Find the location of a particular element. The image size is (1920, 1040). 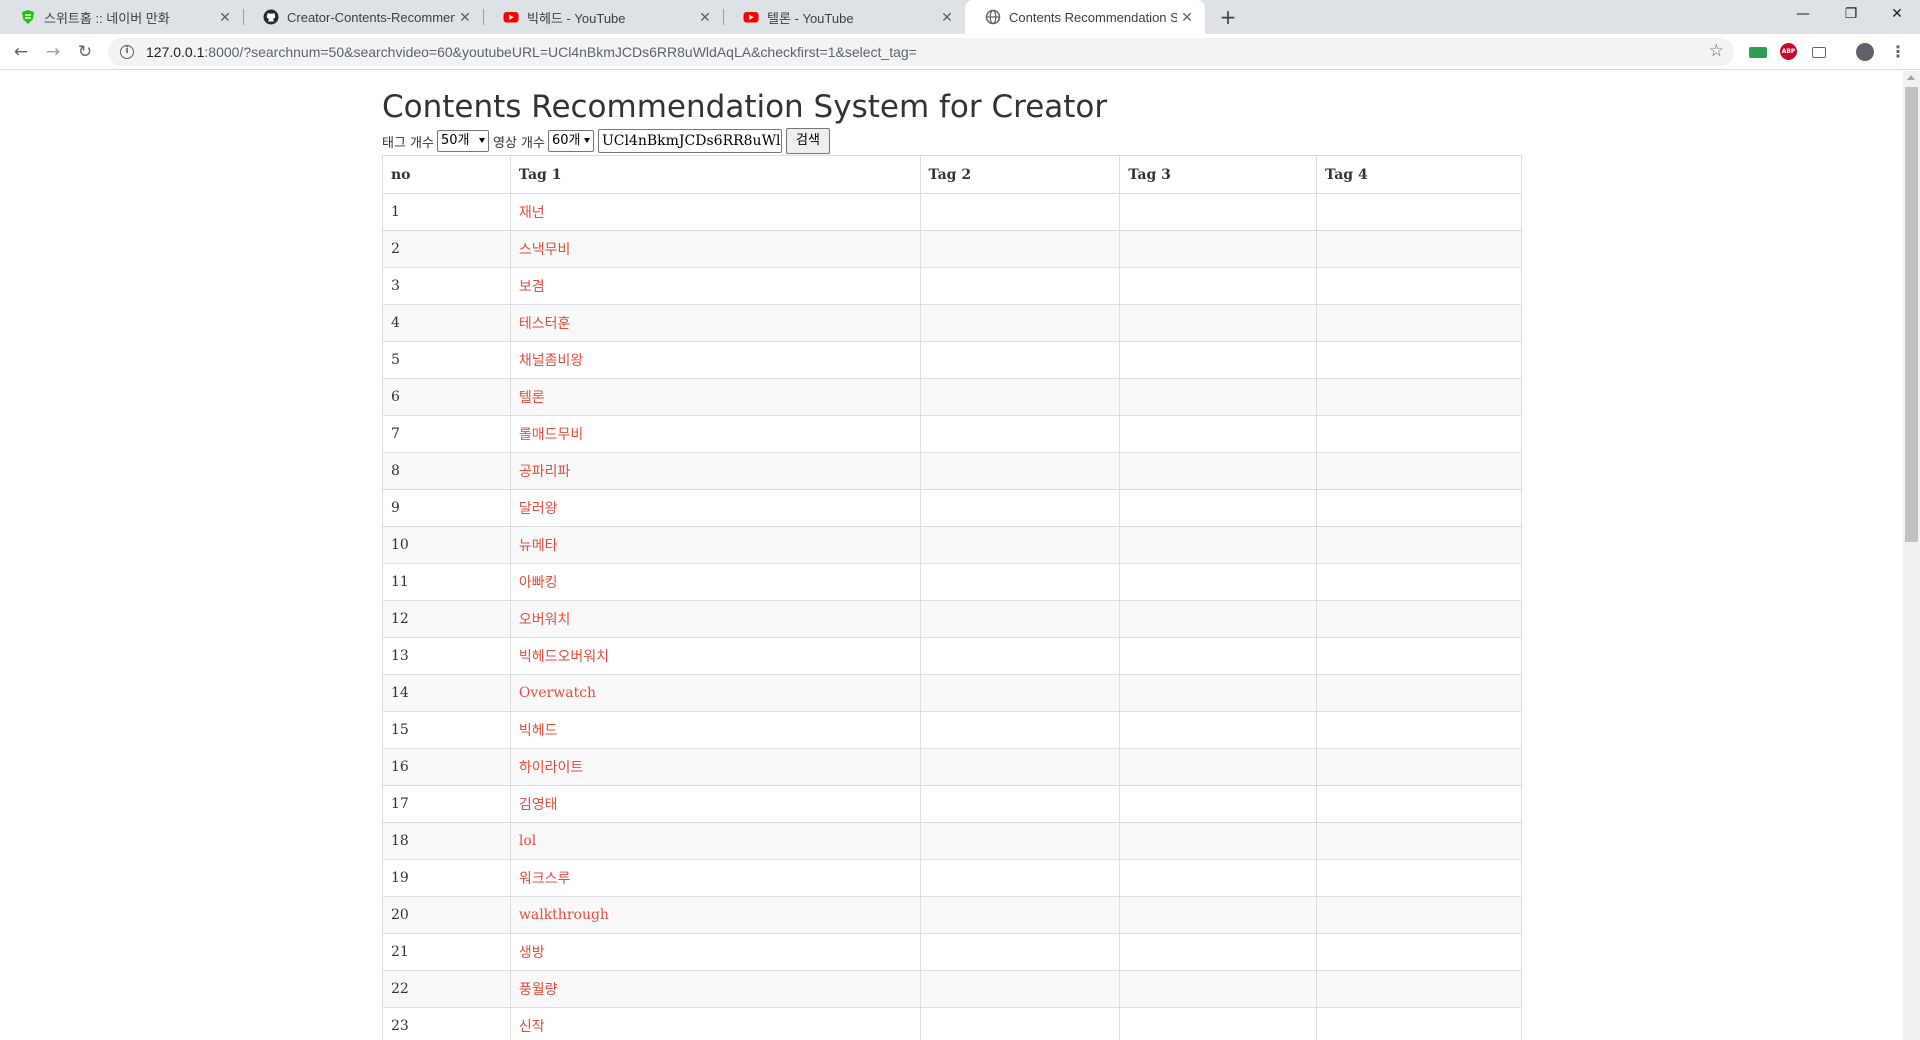

tag-link: 신작 is located at coordinates (532, 1027).